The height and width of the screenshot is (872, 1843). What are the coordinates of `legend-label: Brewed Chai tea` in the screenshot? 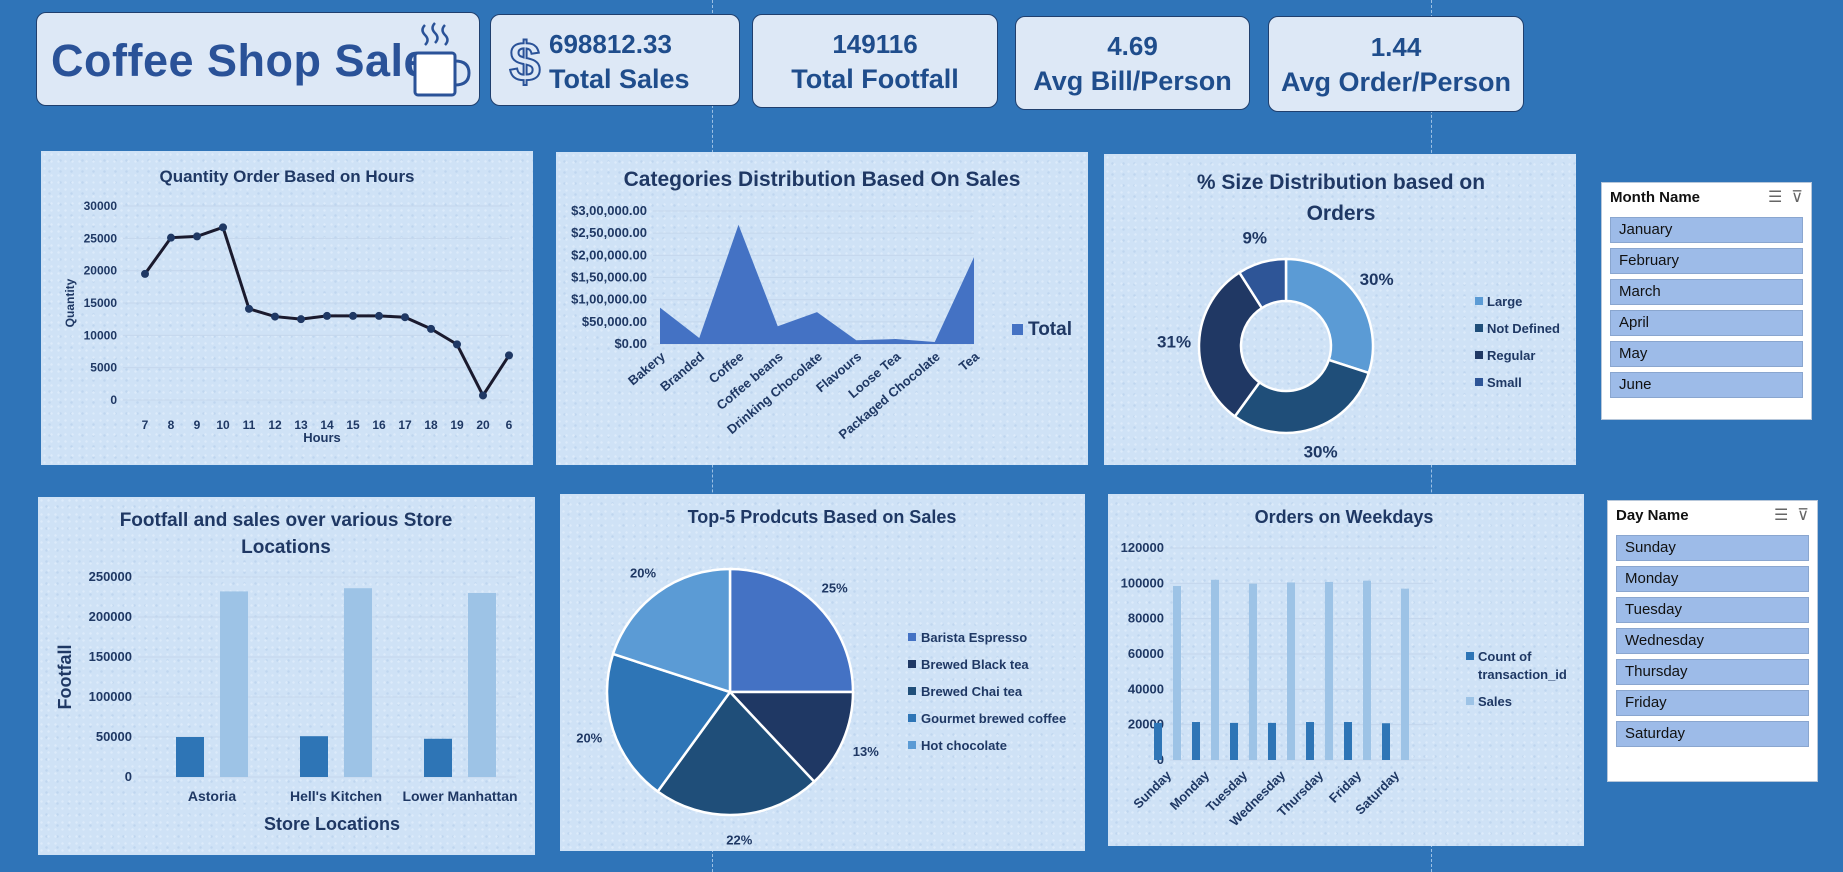 It's located at (972, 691).